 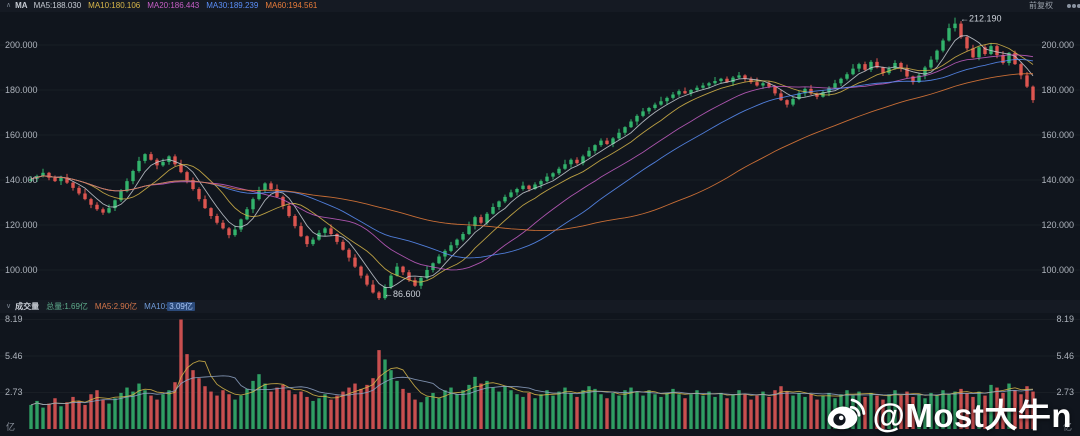 I want to click on volume-pane-header: ∨ 成交量 总量:1.69亿 MA5:2.90亿 MA10: 3.09亿, so click(x=540, y=306).